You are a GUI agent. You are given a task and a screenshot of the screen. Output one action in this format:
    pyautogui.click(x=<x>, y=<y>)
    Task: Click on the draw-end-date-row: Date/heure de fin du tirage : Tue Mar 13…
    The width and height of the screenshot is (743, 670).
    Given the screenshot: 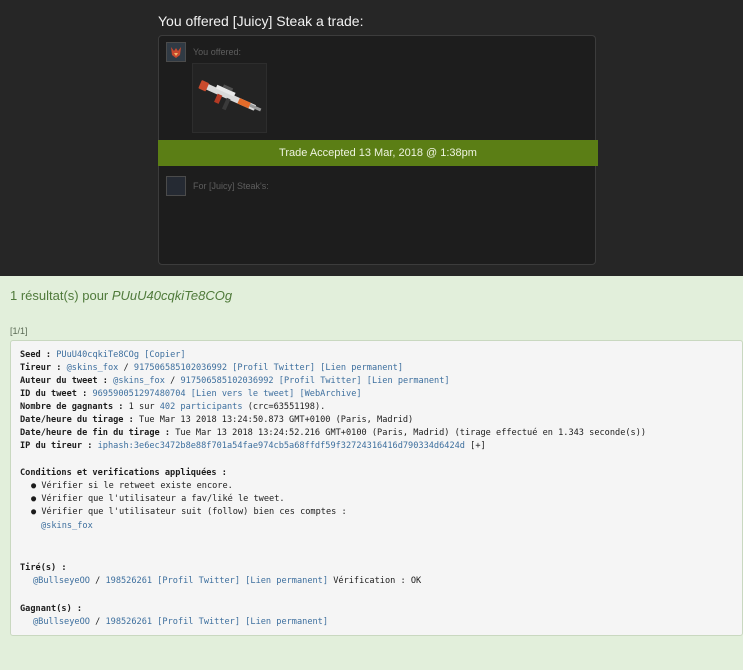 What is the action you would take?
    pyautogui.click(x=333, y=433)
    